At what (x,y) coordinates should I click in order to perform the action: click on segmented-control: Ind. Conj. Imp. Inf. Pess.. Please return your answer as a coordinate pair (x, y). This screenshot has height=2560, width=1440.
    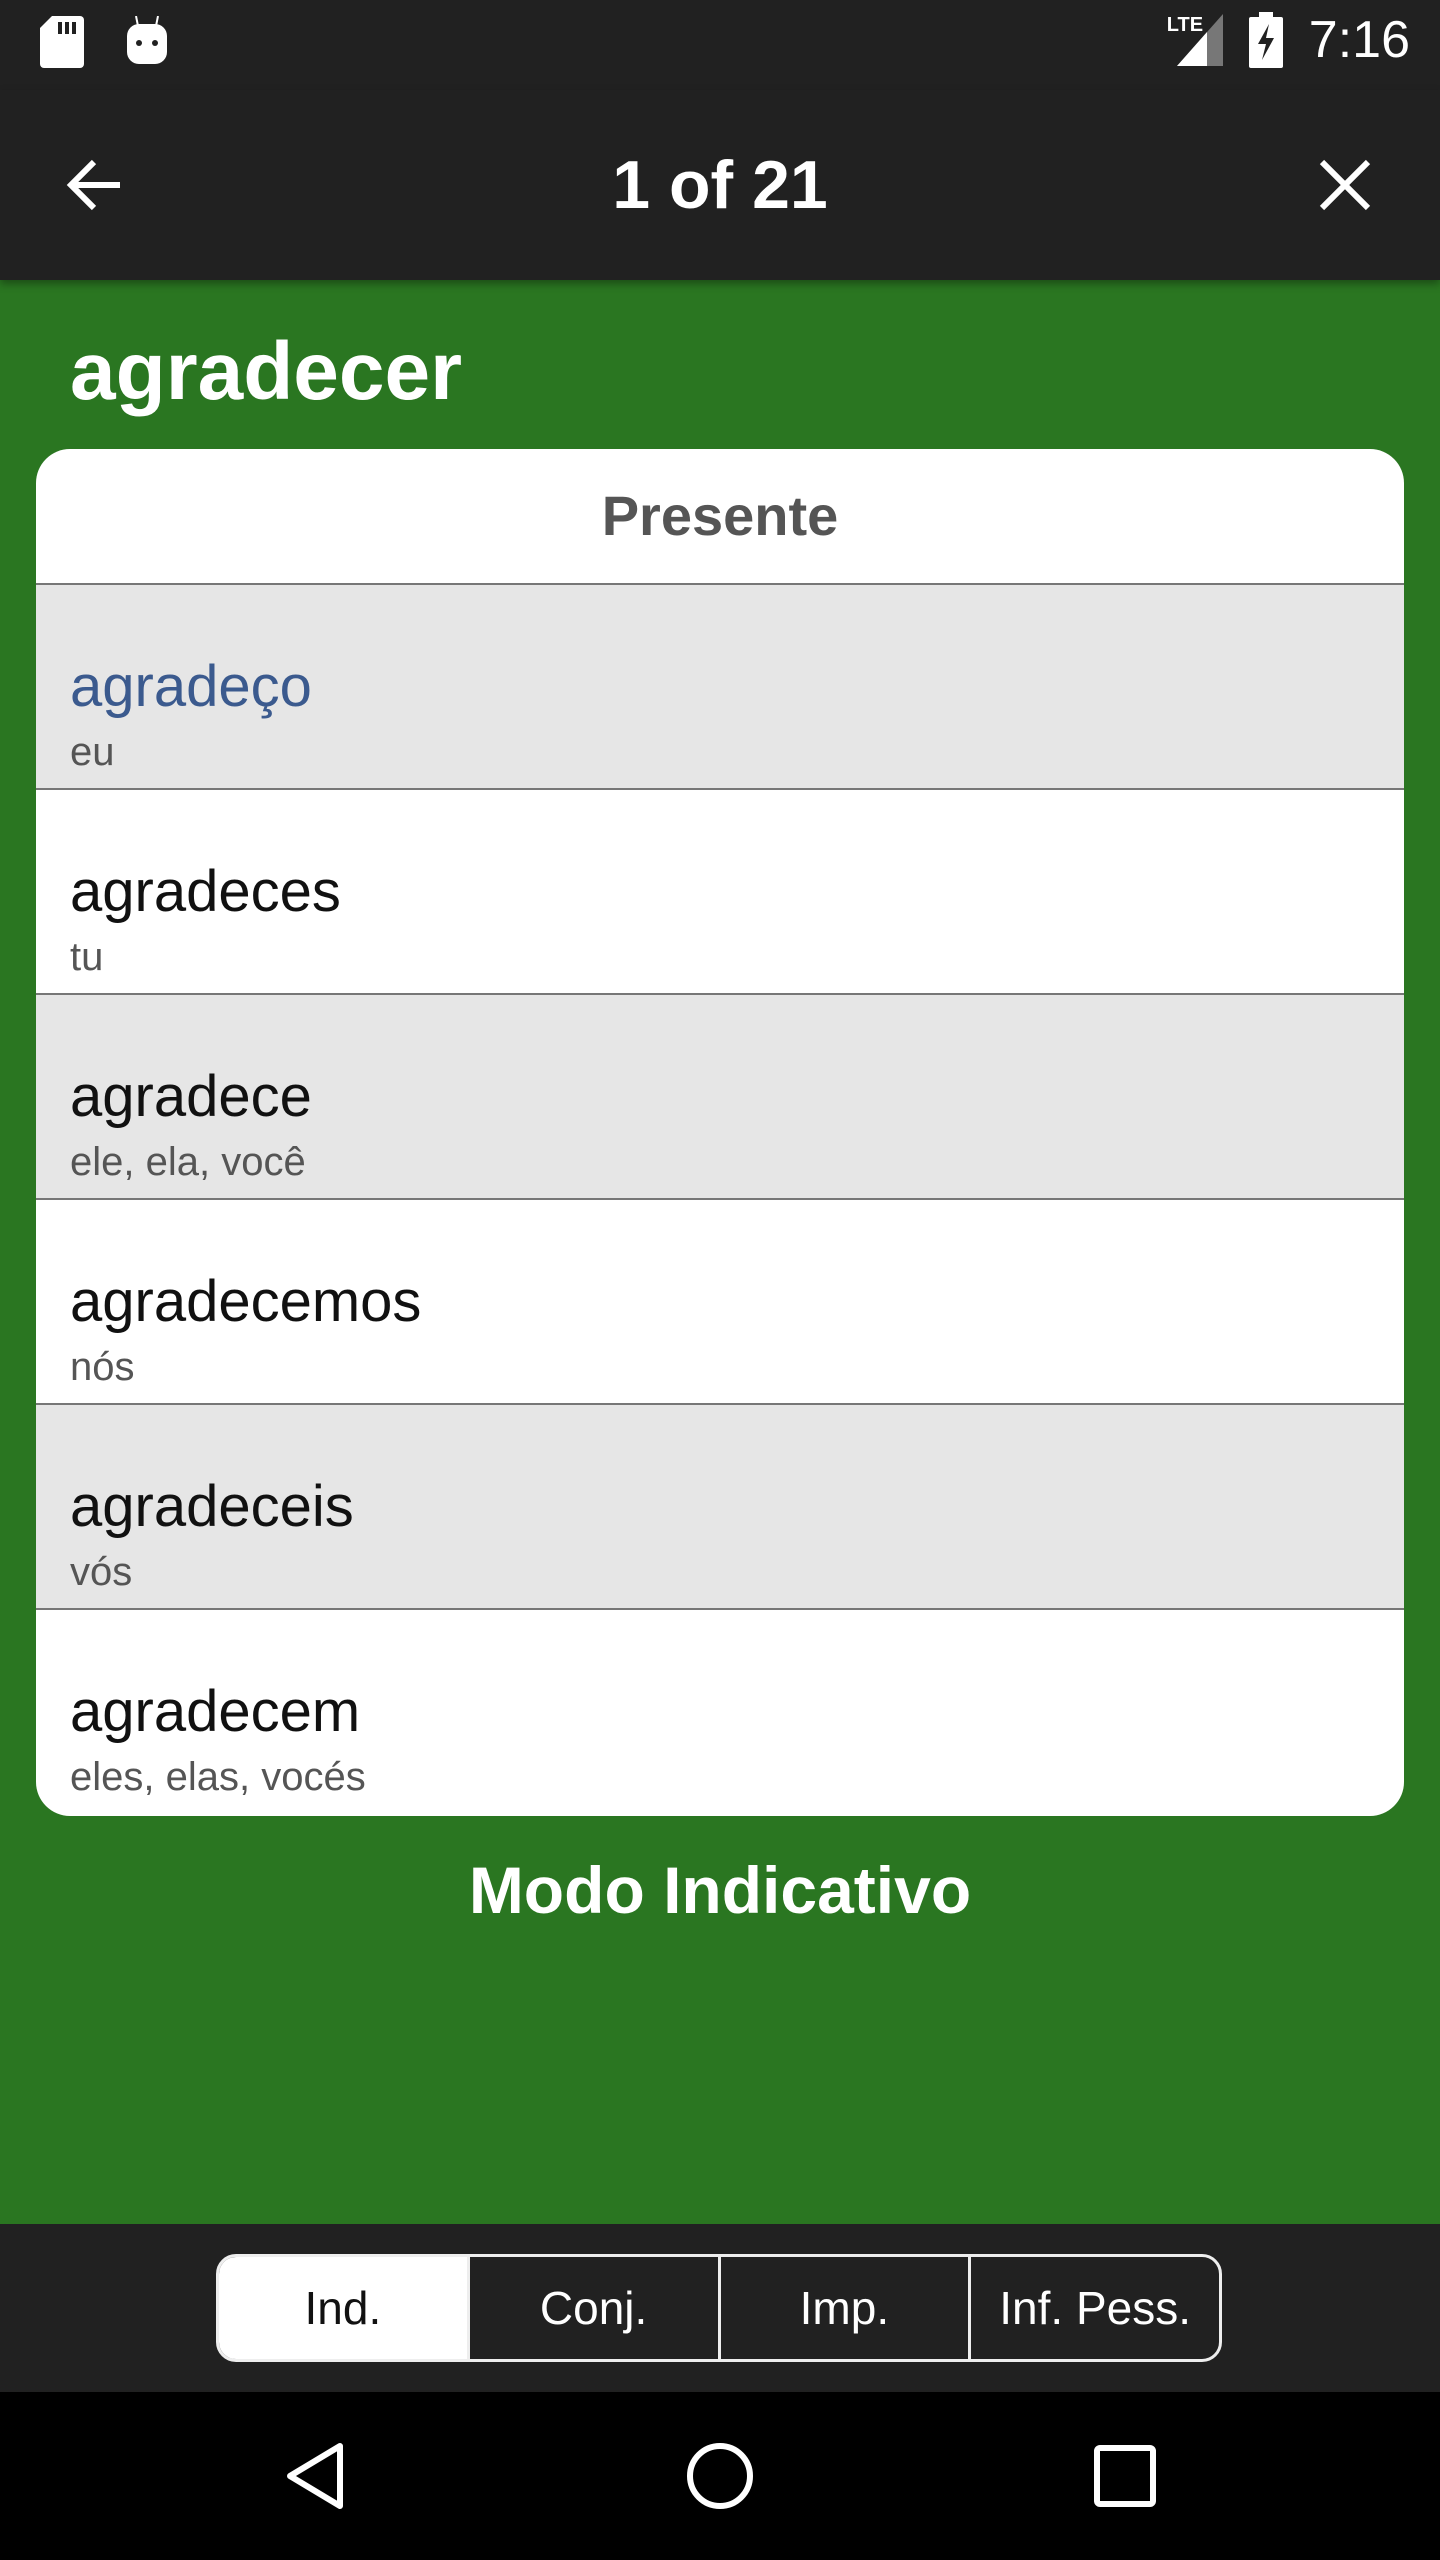
    Looking at the image, I should click on (719, 2308).